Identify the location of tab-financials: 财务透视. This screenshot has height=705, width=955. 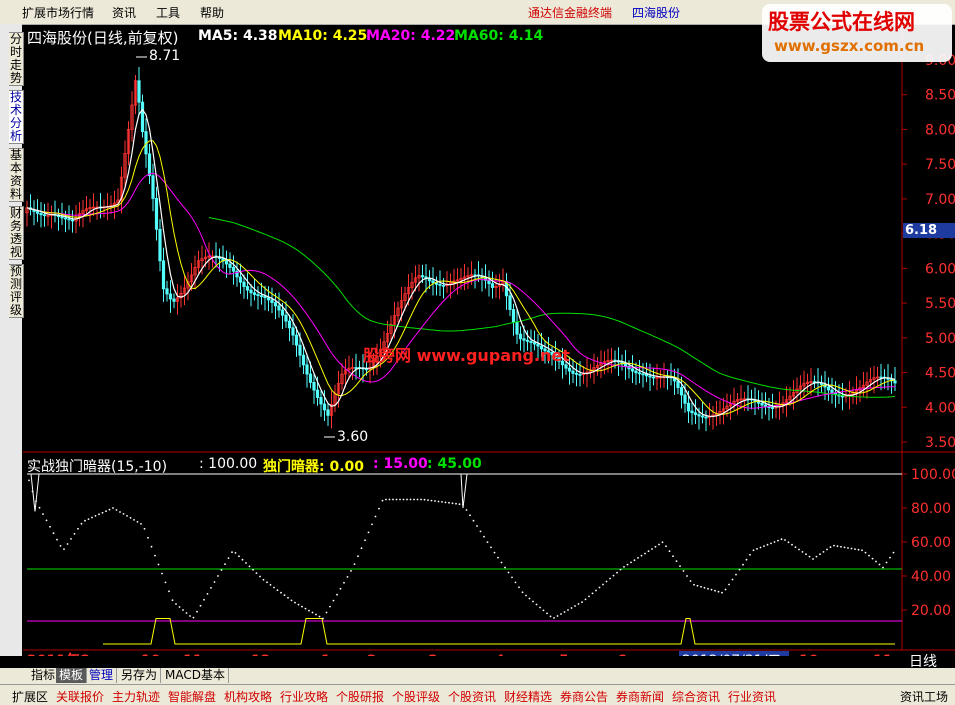
(16, 233).